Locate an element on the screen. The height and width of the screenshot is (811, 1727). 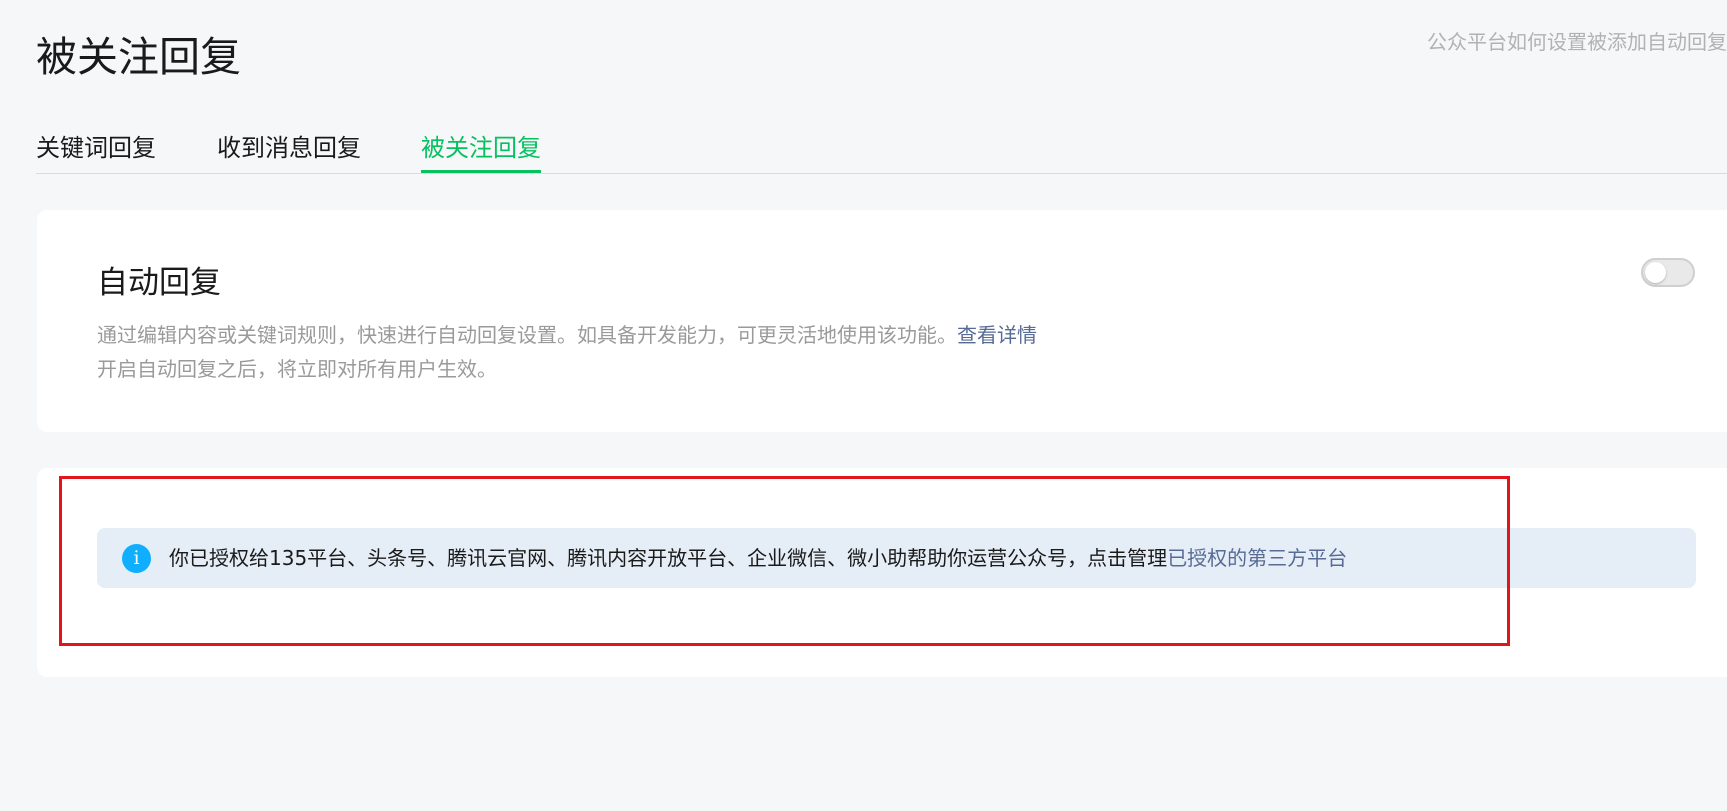
info-icon: i is located at coordinates (136, 558).